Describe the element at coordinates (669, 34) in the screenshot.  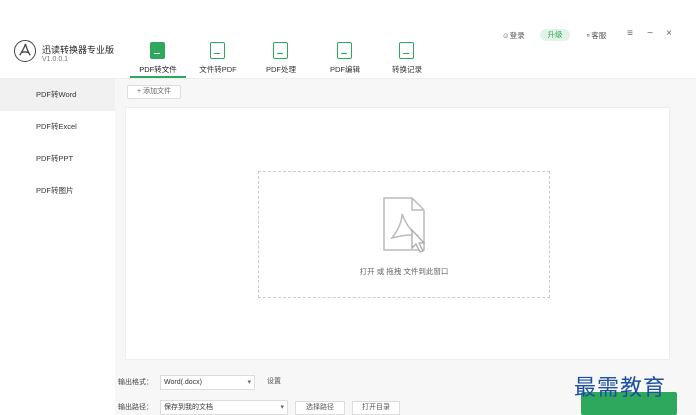
I see `close-icon: ×` at that location.